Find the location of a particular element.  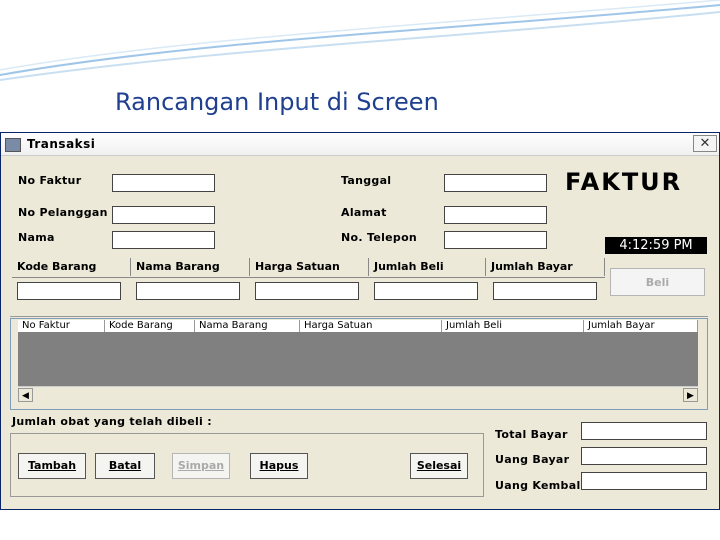

alamat-field is located at coordinates (495, 215).